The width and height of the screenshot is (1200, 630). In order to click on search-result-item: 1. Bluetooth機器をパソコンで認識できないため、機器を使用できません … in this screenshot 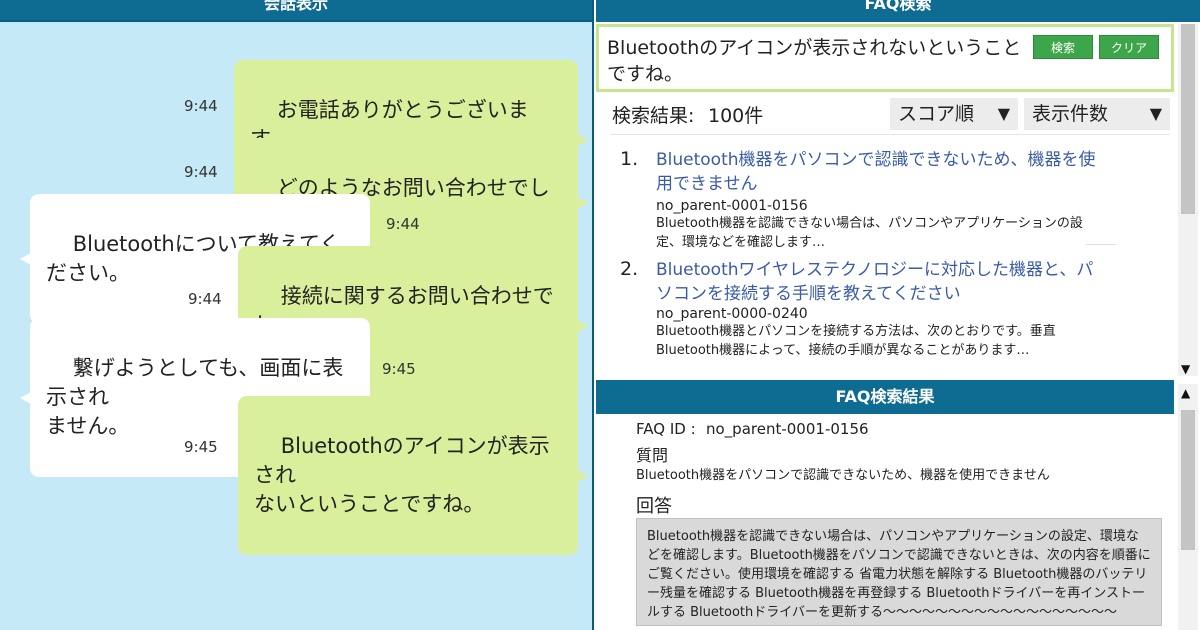, I will do `click(885, 200)`.